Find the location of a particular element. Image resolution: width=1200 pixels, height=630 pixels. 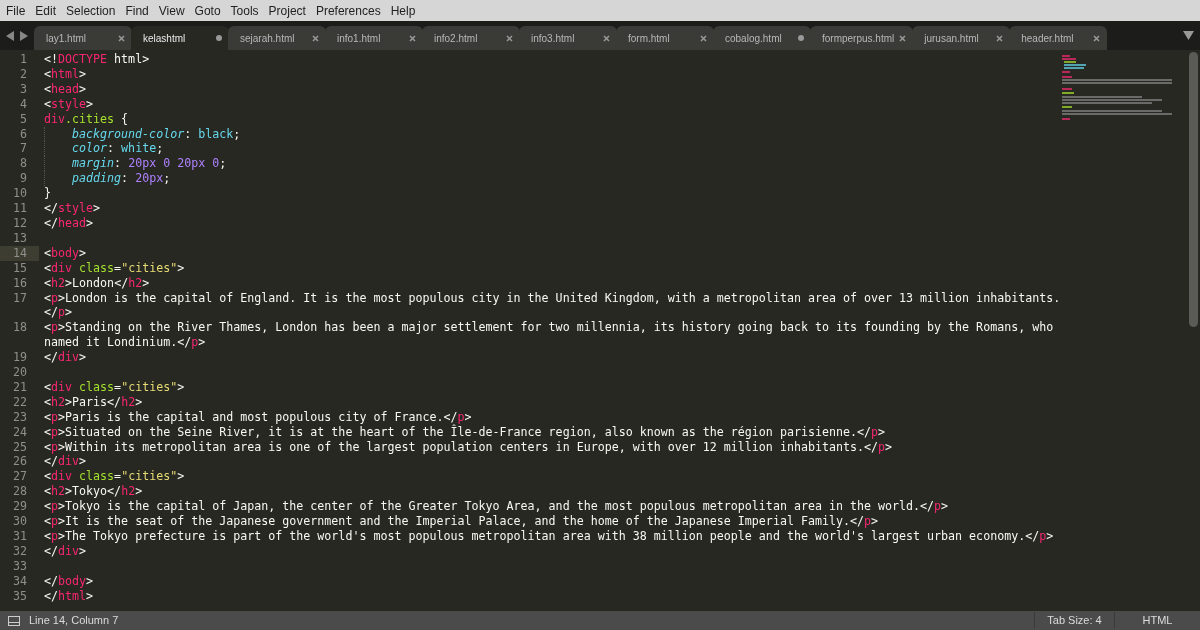

line-number: 17 is located at coordinates (19, 298).